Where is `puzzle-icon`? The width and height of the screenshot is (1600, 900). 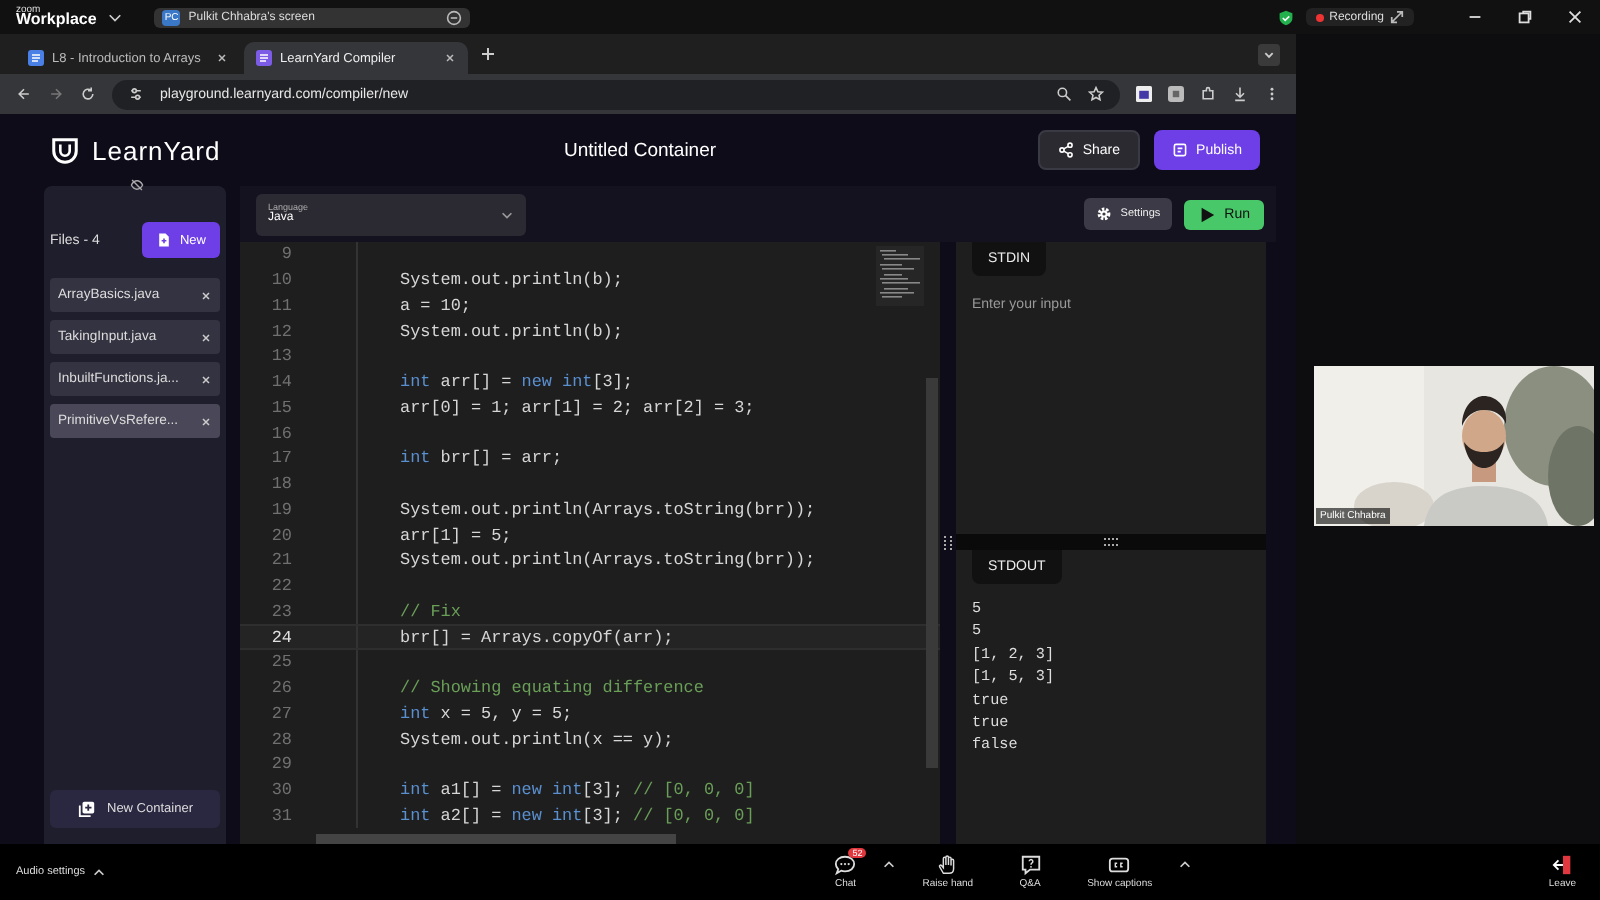
puzzle-icon is located at coordinates (1208, 94).